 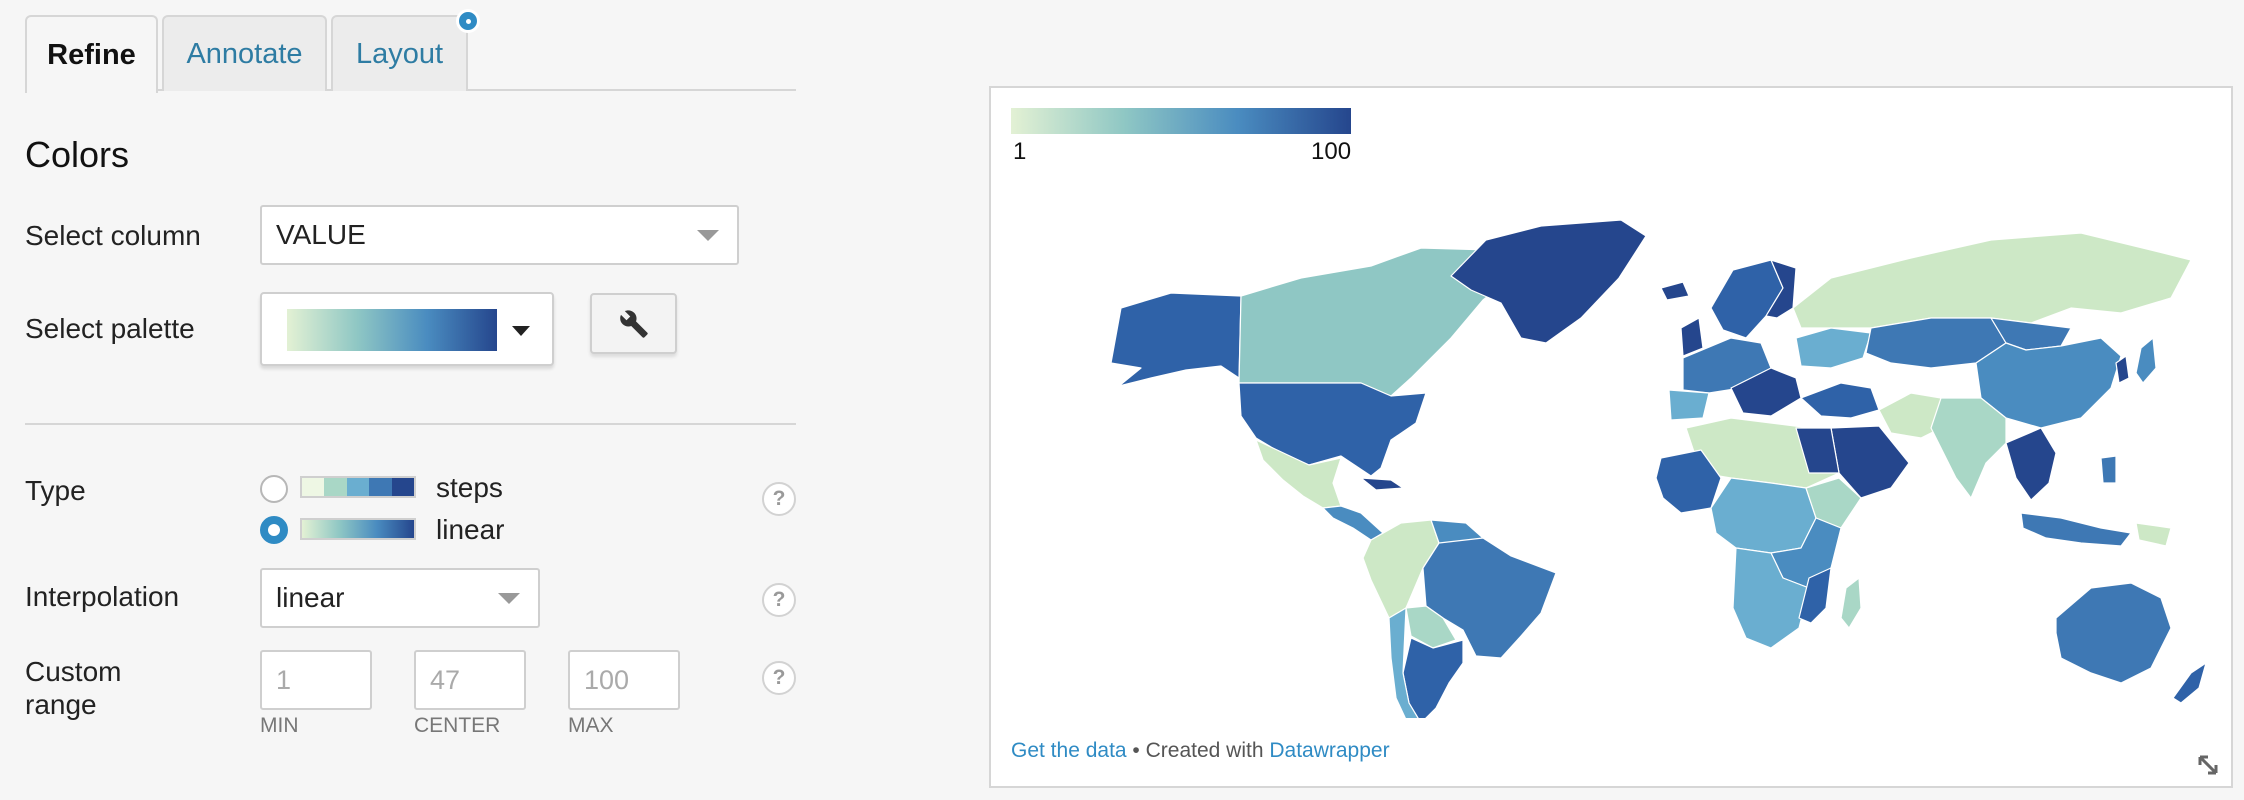 I want to click on caret-down-icon, so click(x=521, y=331).